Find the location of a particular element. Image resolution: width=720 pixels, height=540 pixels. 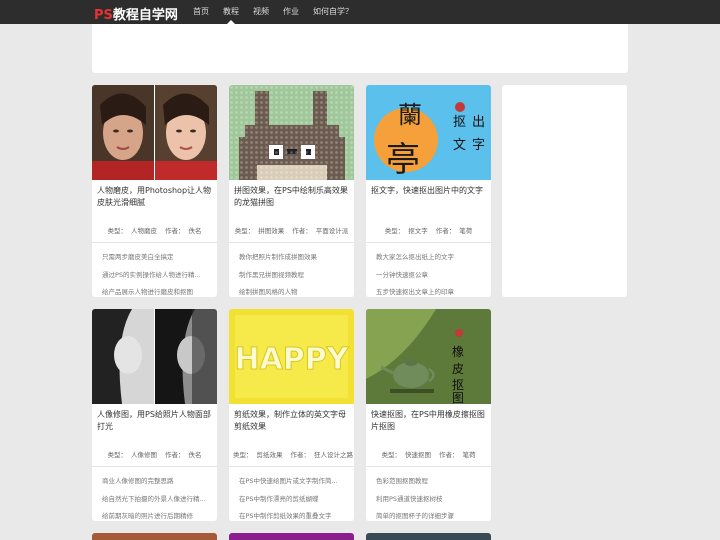

thumb-char-wen: 文 is located at coordinates (459, 145).